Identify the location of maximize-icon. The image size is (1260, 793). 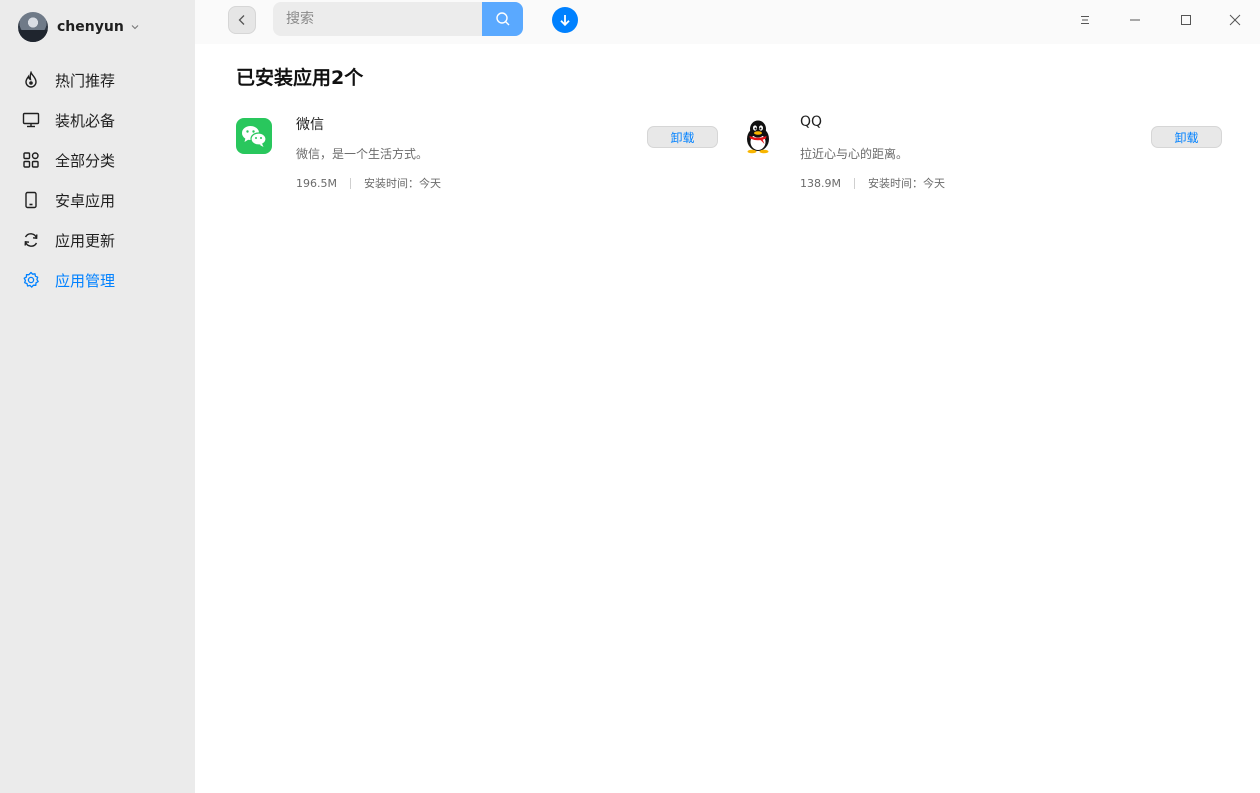
(1186, 20).